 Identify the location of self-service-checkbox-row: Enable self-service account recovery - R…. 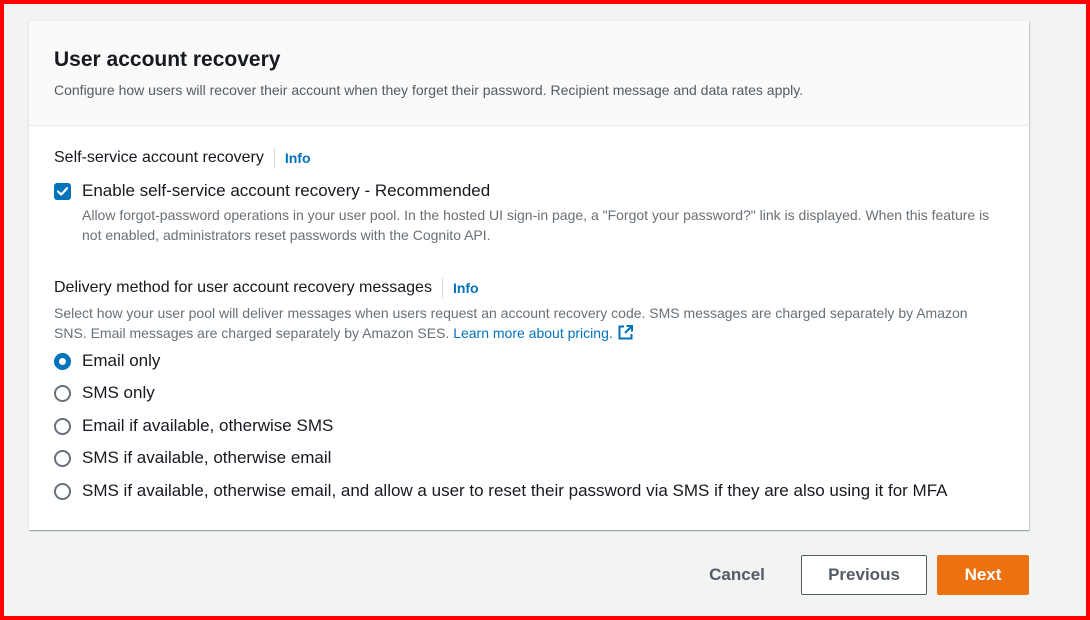
(272, 191).